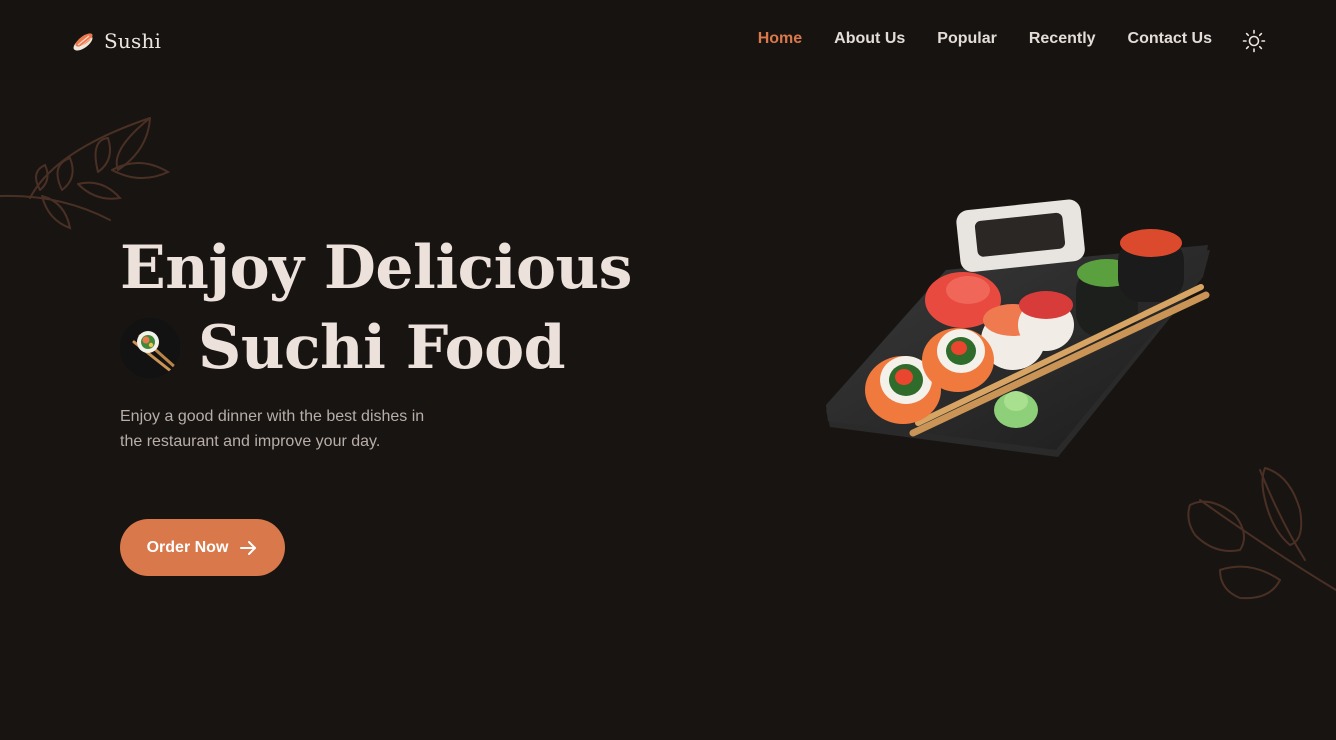 The height and width of the screenshot is (740, 1336). I want to click on logo-text: Sushi, so click(133, 41).